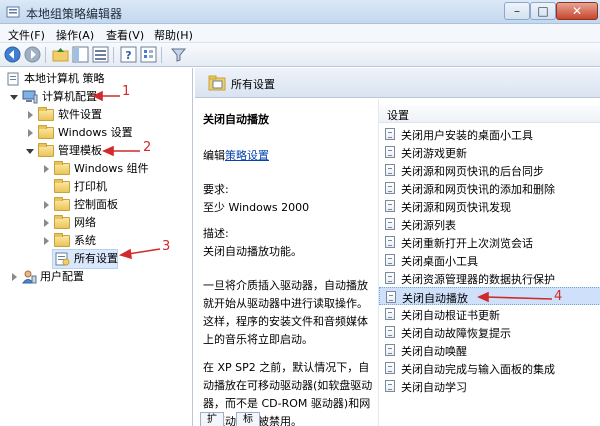 Image resolution: width=600 pixels, height=426 pixels. What do you see at coordinates (100, 54) in the screenshot?
I see `list-view-icon` at bounding box center [100, 54].